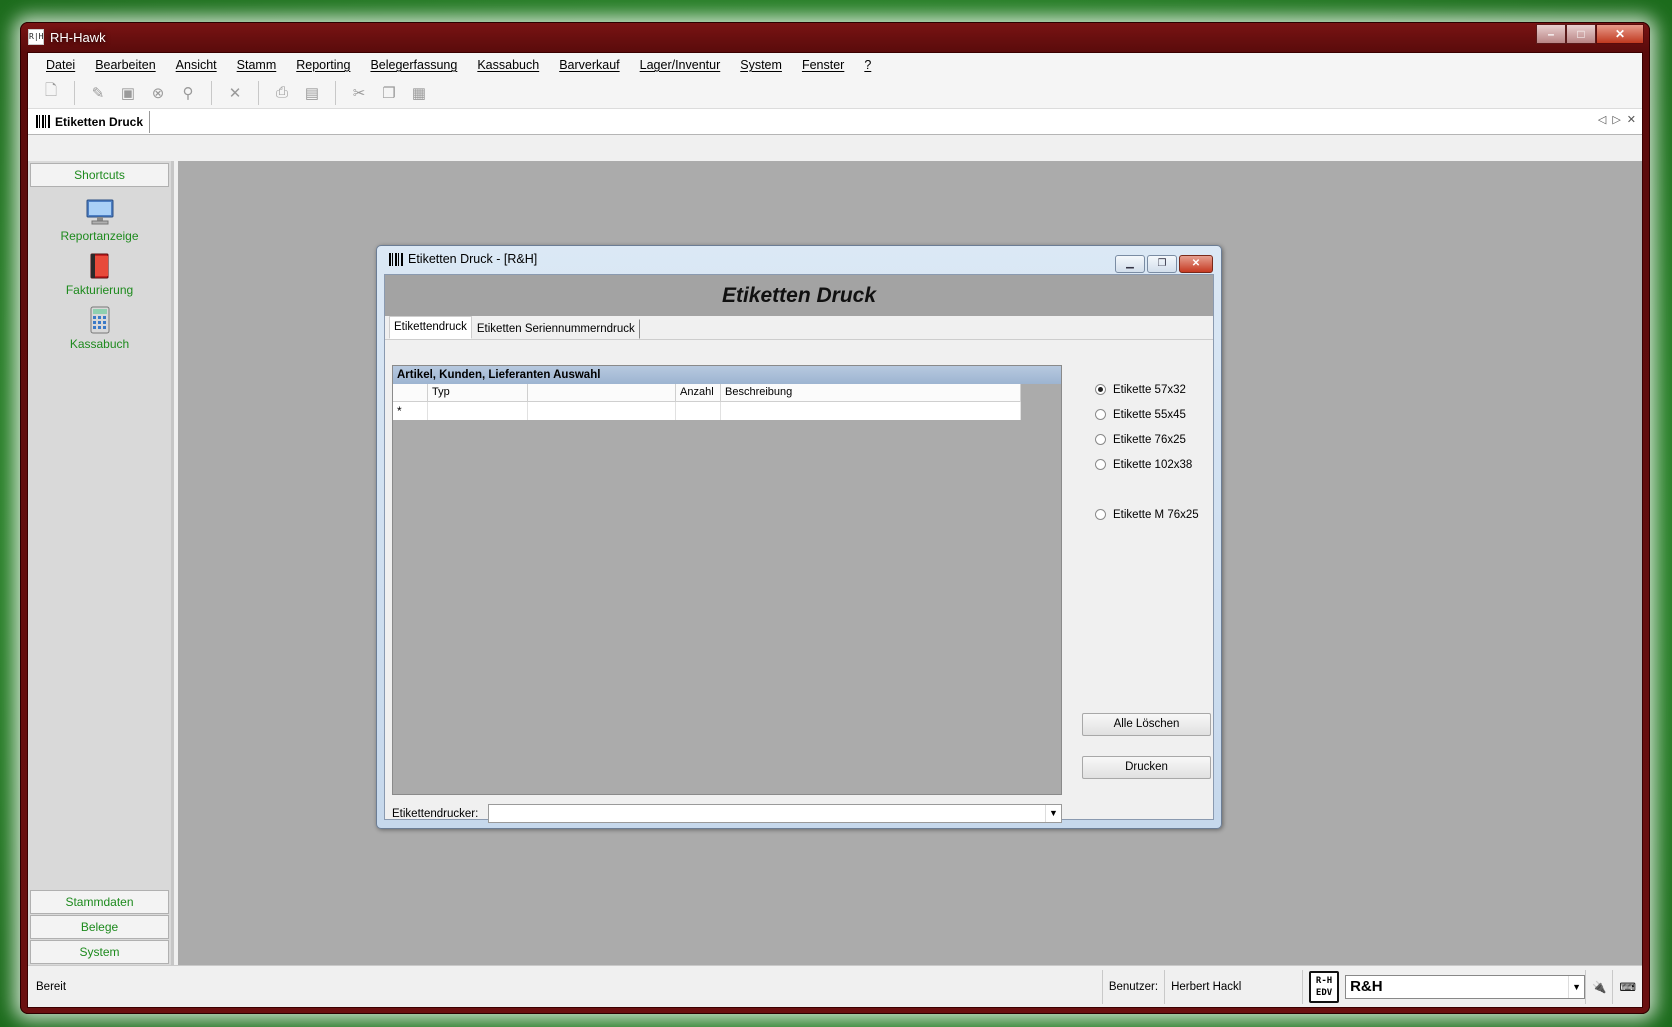 The image size is (1672, 1027). I want to click on grid-new-row: *, so click(727, 411).